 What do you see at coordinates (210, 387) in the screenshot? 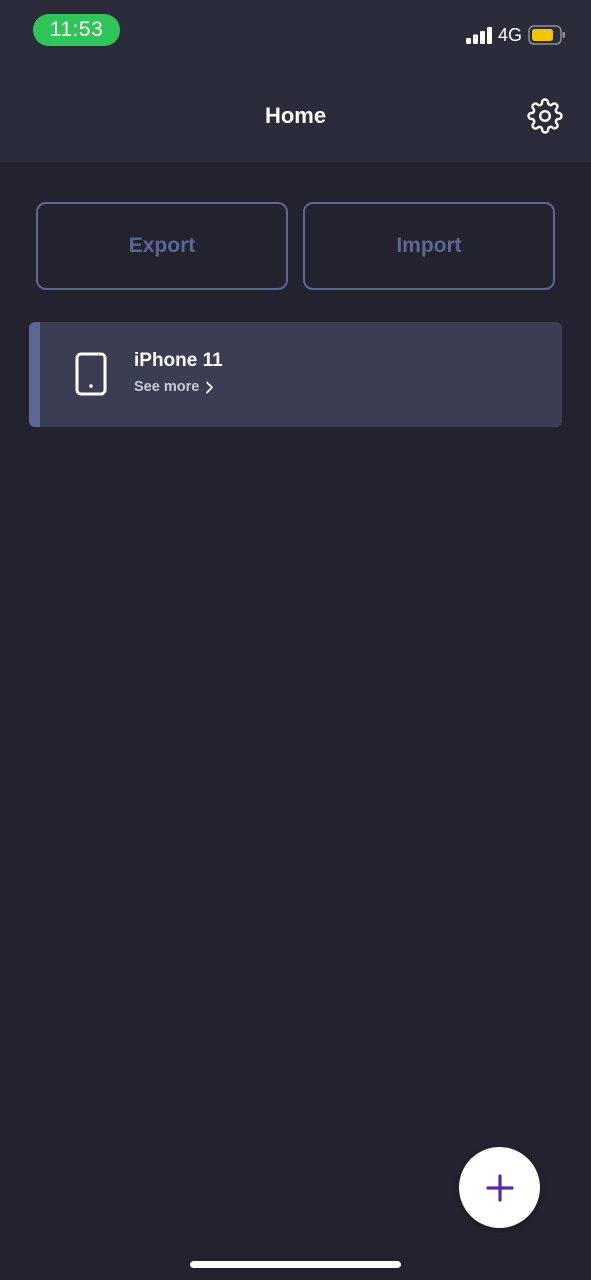
I see `chevron-right-icon` at bounding box center [210, 387].